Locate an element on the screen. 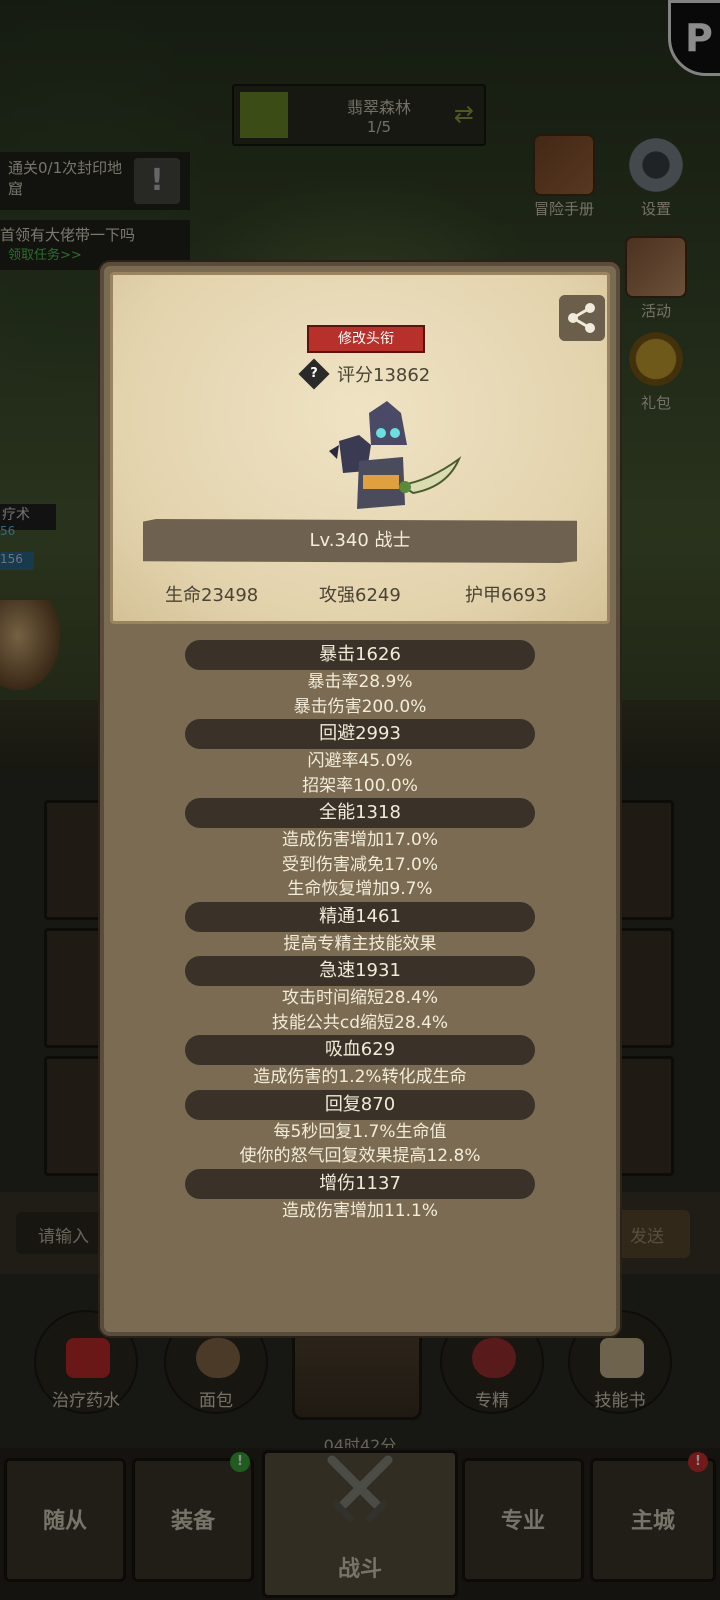  stat-detail: 攻击时间缩短28.4% is located at coordinates (359, 998).